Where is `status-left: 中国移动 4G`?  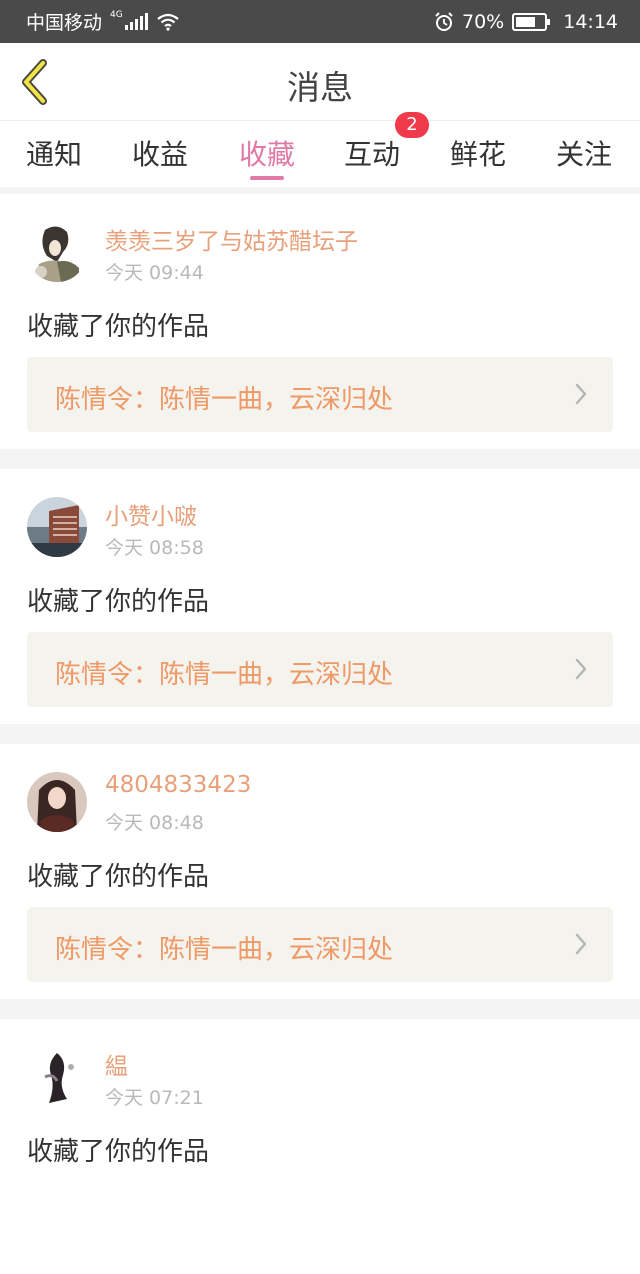 status-left: 中国移动 4G is located at coordinates (103, 21).